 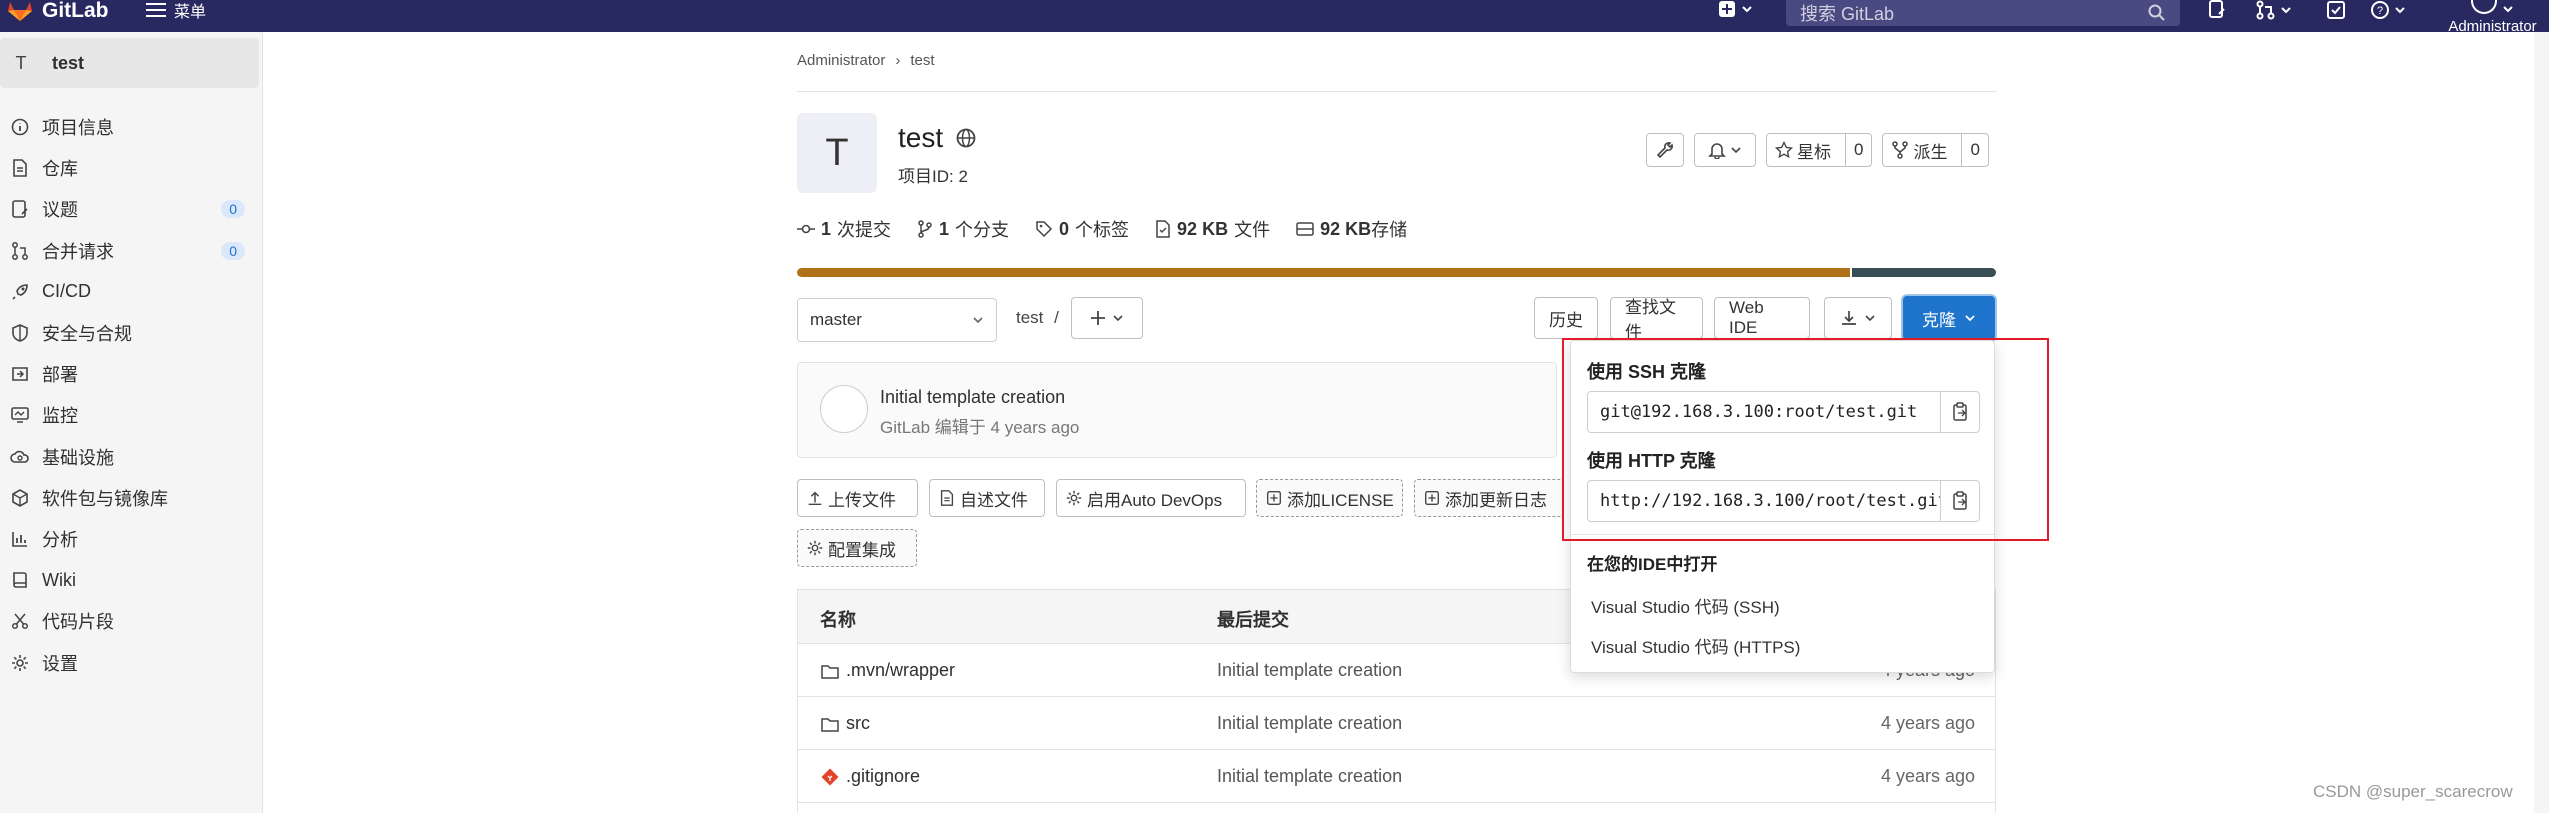 What do you see at coordinates (887, 670) in the screenshot?
I see `file-name-cell: .mvn/wrapper` at bounding box center [887, 670].